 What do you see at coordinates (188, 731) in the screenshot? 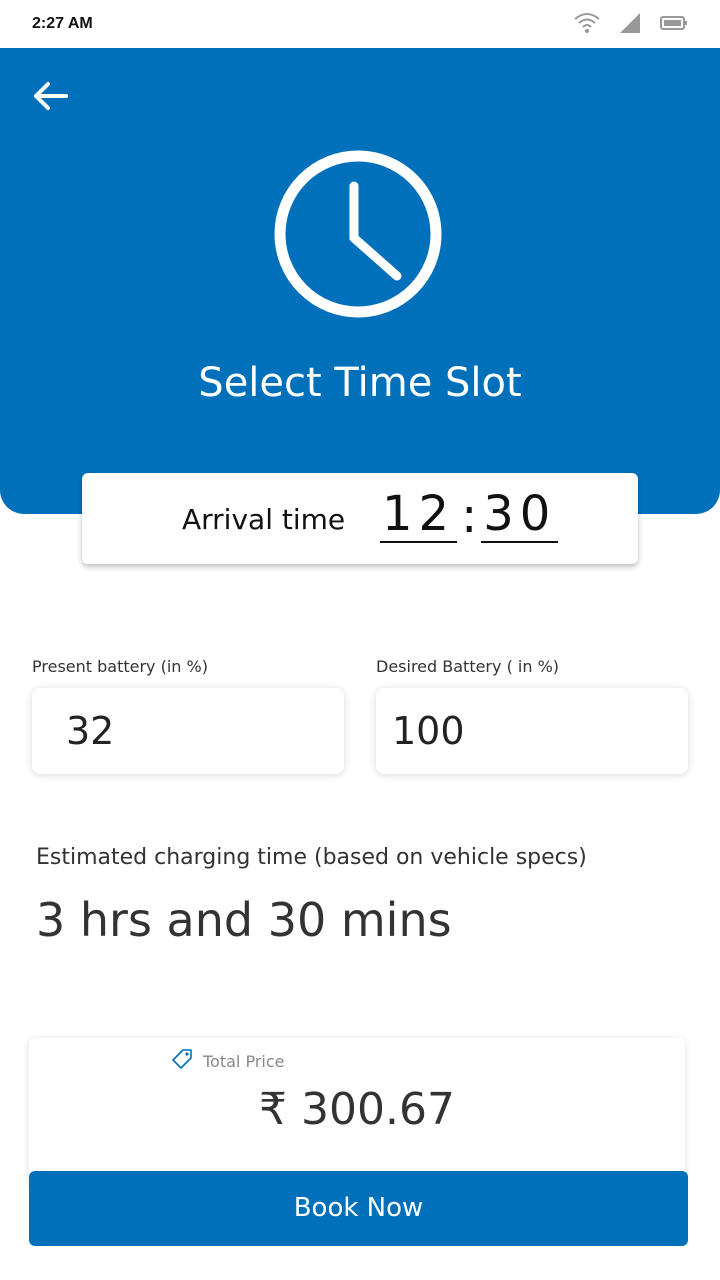
I see `present-battery-input: 32` at bounding box center [188, 731].